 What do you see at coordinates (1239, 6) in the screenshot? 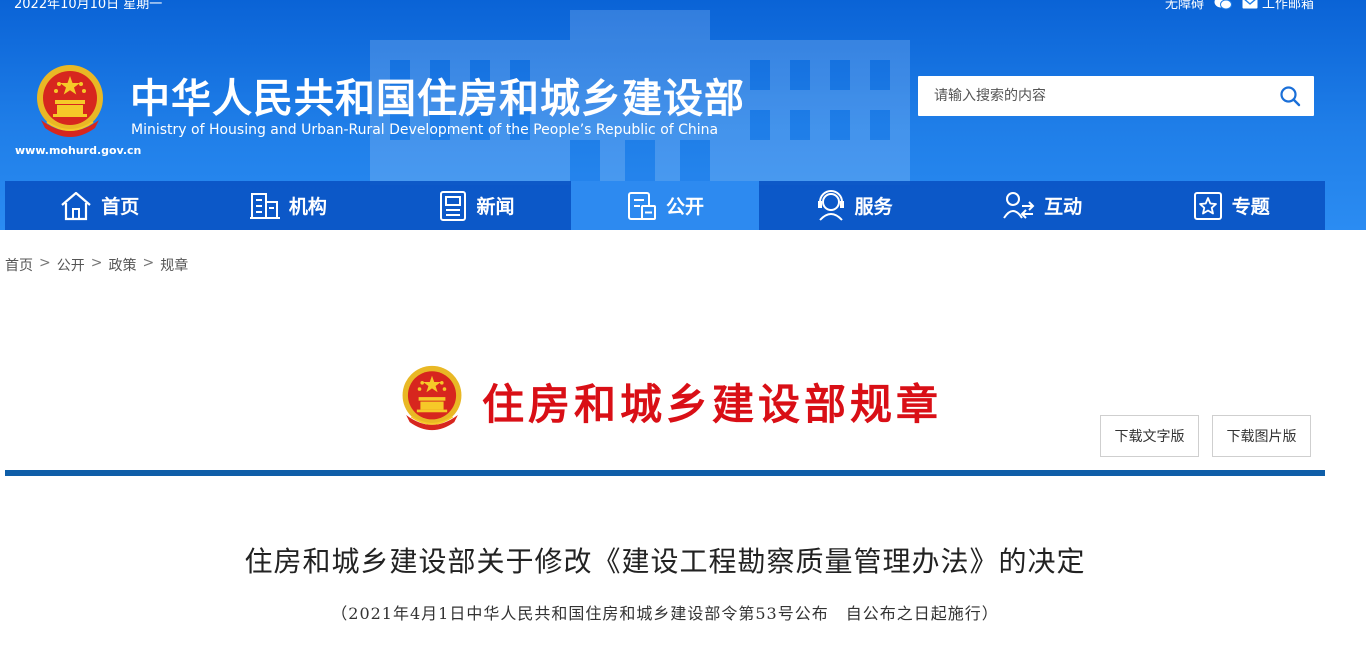
I see `topbar-links: 无障碍 工作邮箱` at bounding box center [1239, 6].